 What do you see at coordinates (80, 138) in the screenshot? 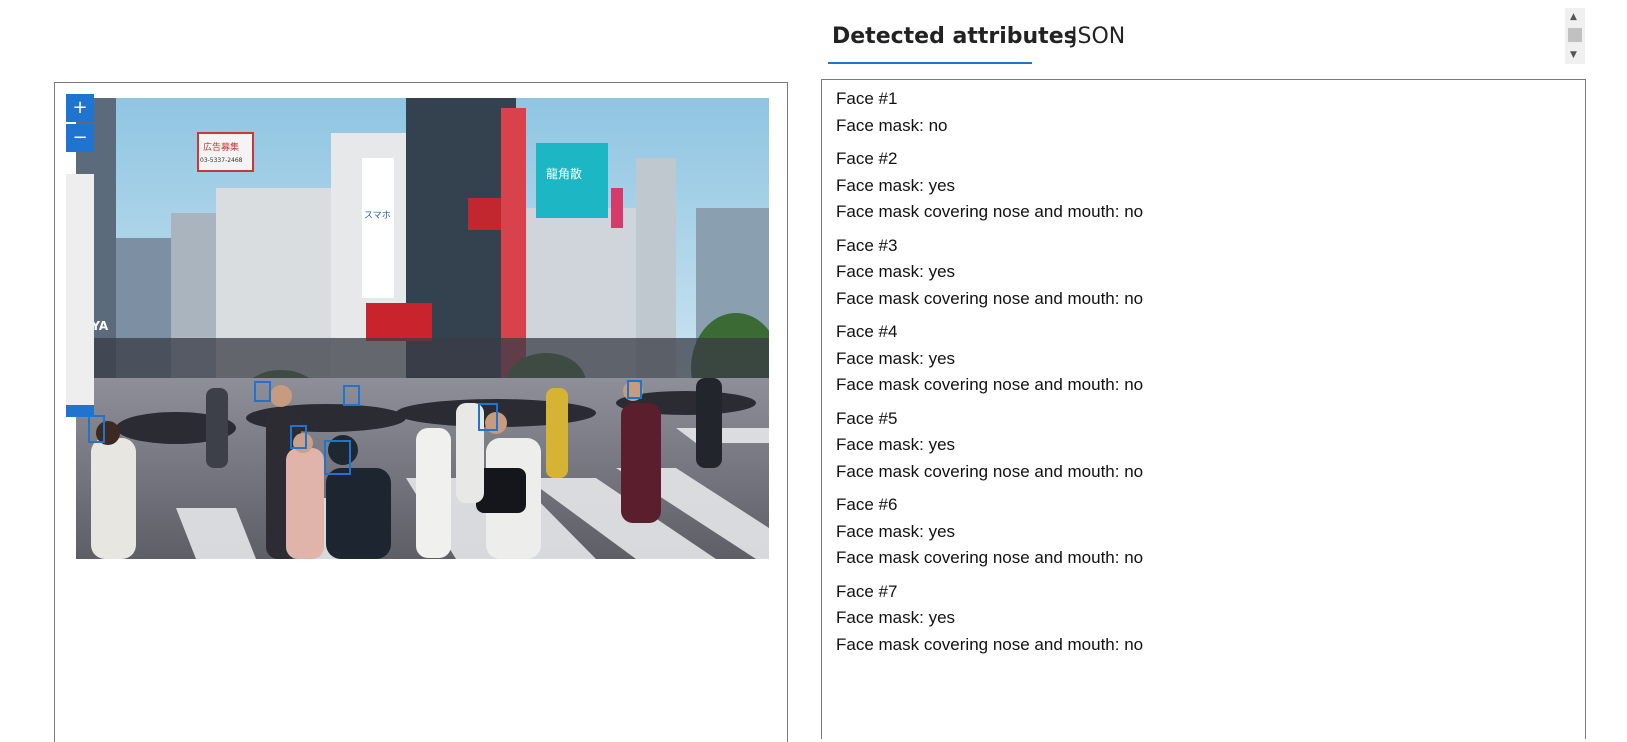
I see `zoom-out-button: −` at bounding box center [80, 138].